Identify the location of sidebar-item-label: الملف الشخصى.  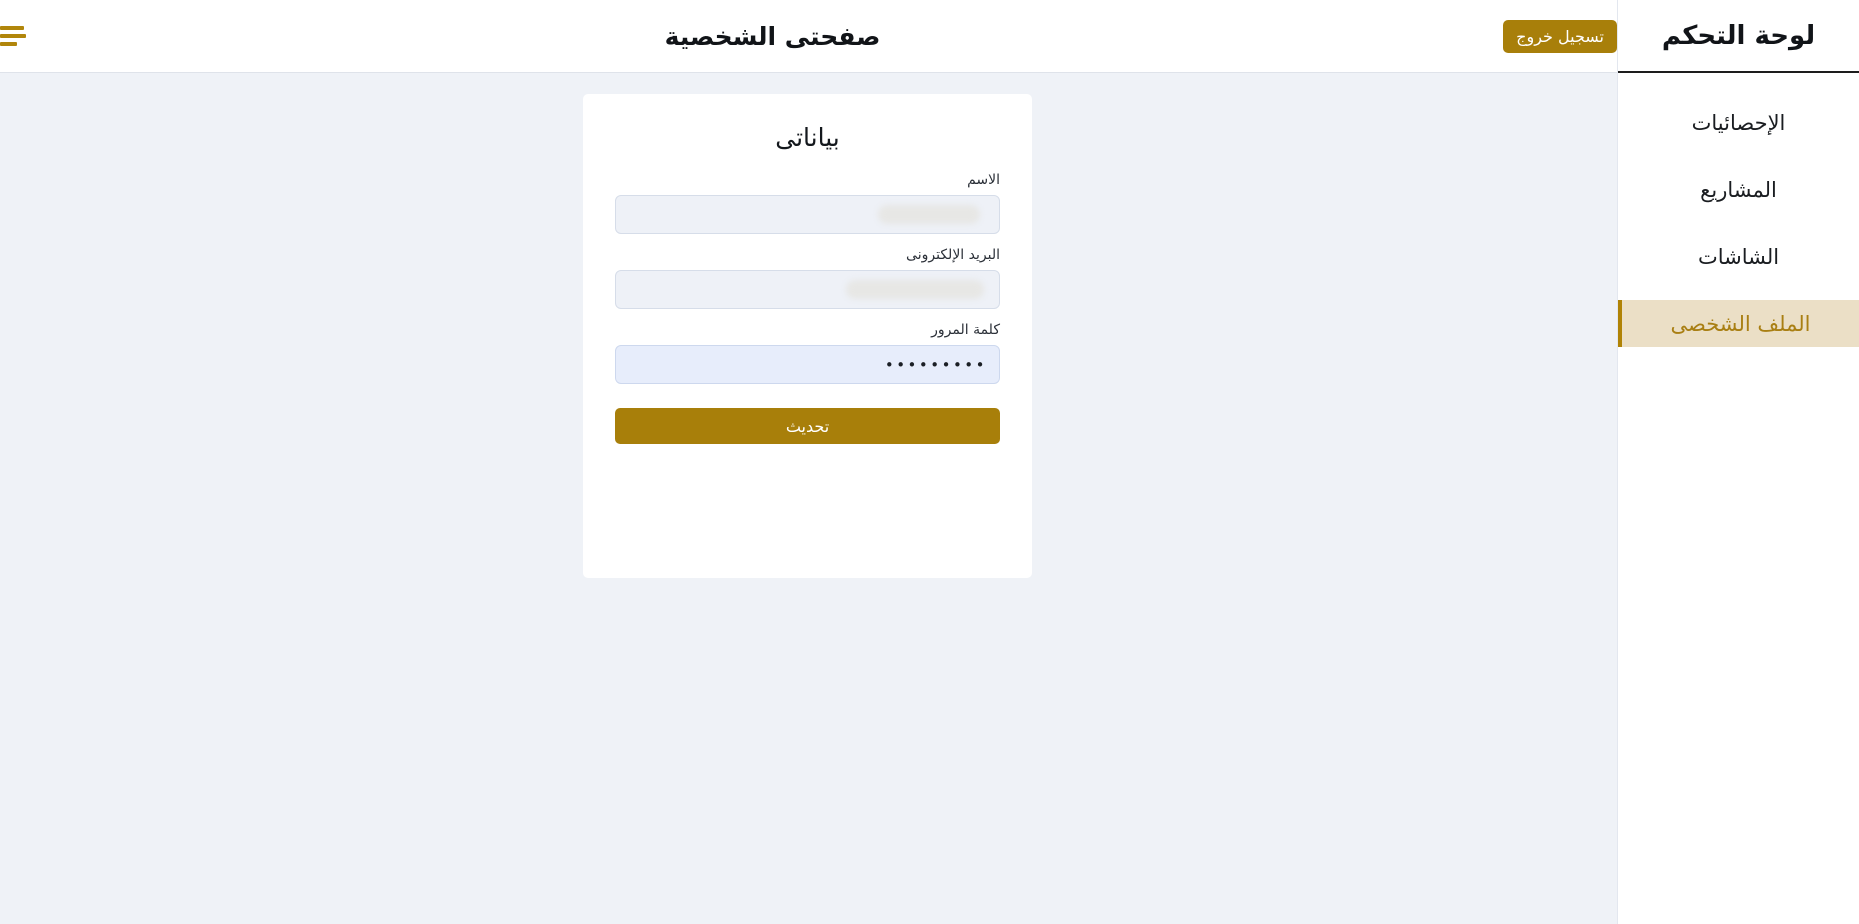
(1740, 323).